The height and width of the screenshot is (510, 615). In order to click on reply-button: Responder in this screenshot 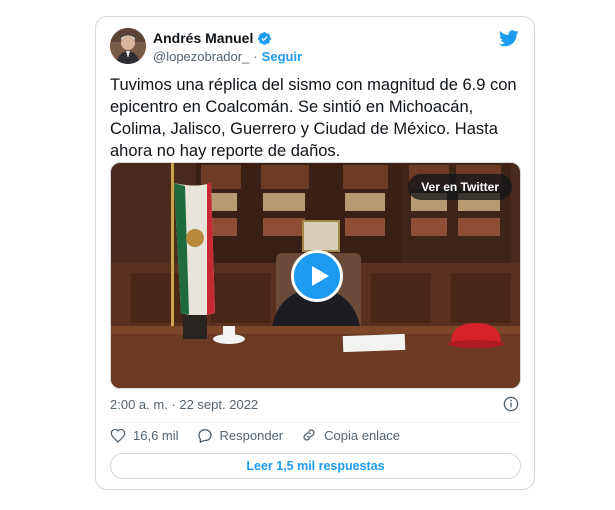, I will do `click(240, 435)`.